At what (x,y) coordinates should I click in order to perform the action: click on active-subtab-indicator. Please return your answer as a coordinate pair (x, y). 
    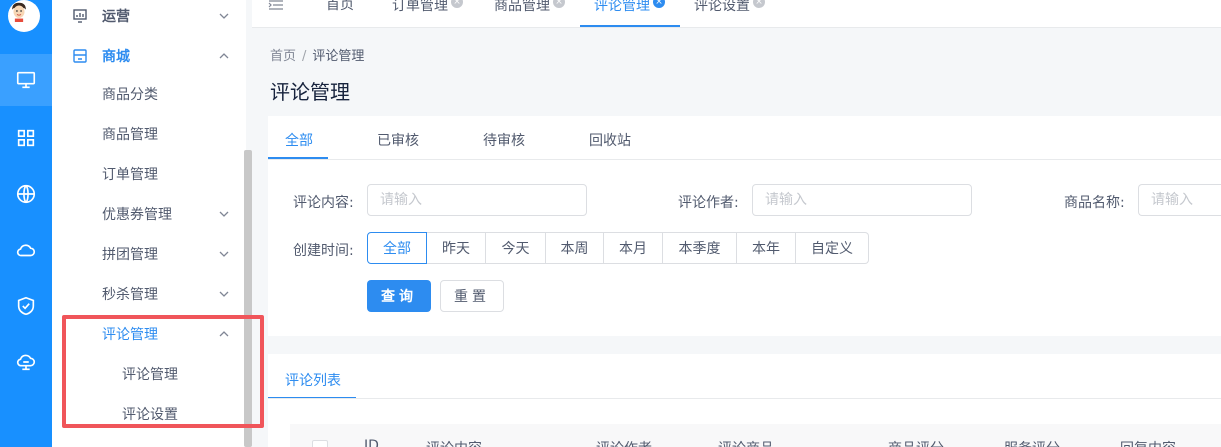
    Looking at the image, I should click on (298, 158).